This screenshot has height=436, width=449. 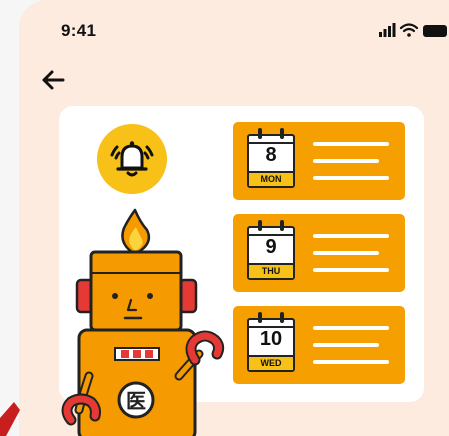 What do you see at coordinates (136, 232) in the screenshot?
I see `flame-icon` at bounding box center [136, 232].